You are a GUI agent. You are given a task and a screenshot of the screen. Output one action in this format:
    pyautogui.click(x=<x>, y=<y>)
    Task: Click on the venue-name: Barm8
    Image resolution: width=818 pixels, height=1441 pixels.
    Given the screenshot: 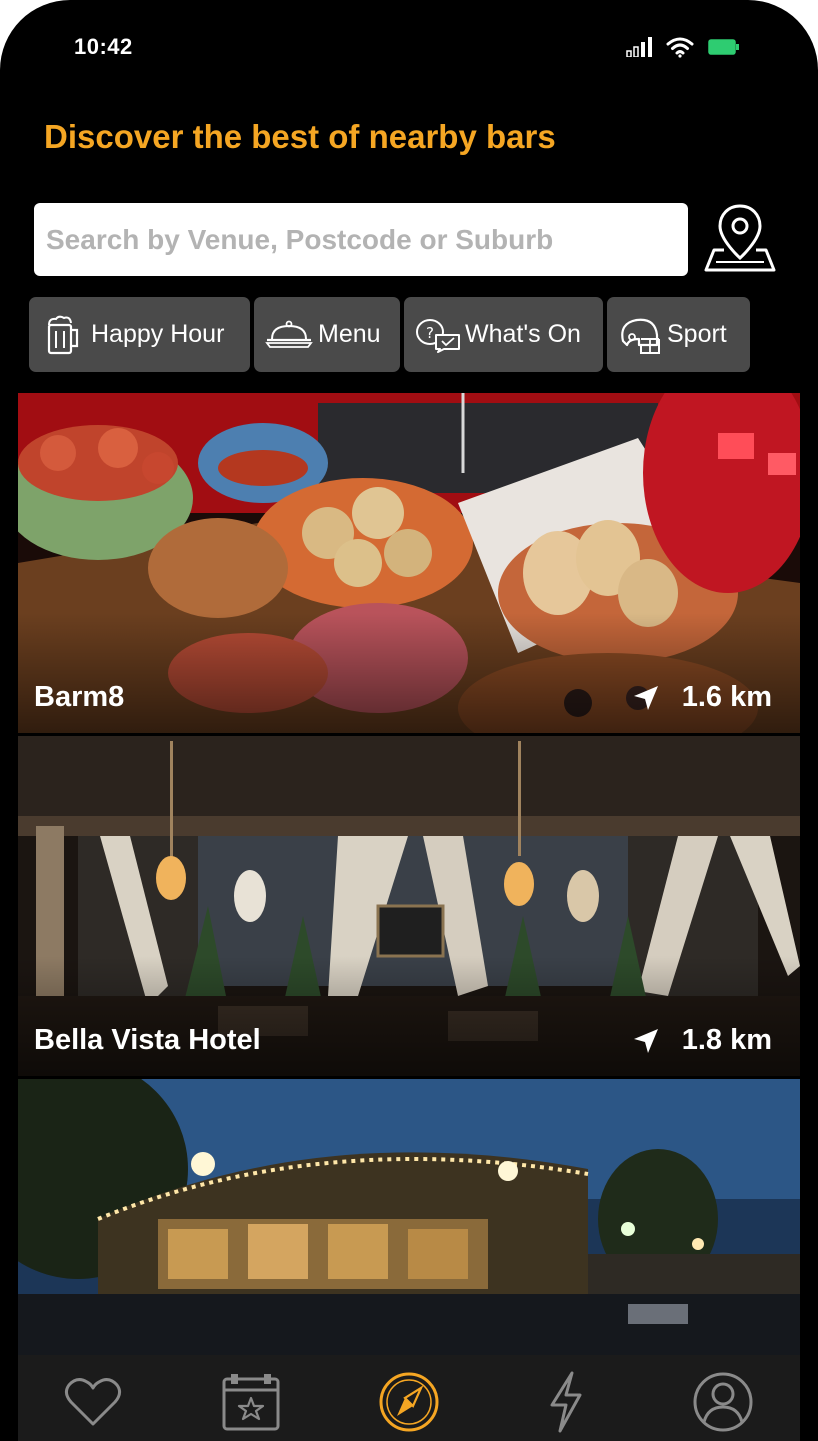 What is the action you would take?
    pyautogui.click(x=79, y=697)
    